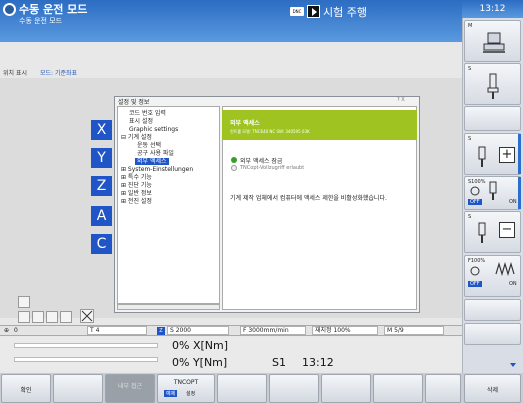 The height and width of the screenshot is (403, 523). Describe the element at coordinates (136, 177) in the screenshot. I see `tree-item: ⊞ 특수 기능` at that location.